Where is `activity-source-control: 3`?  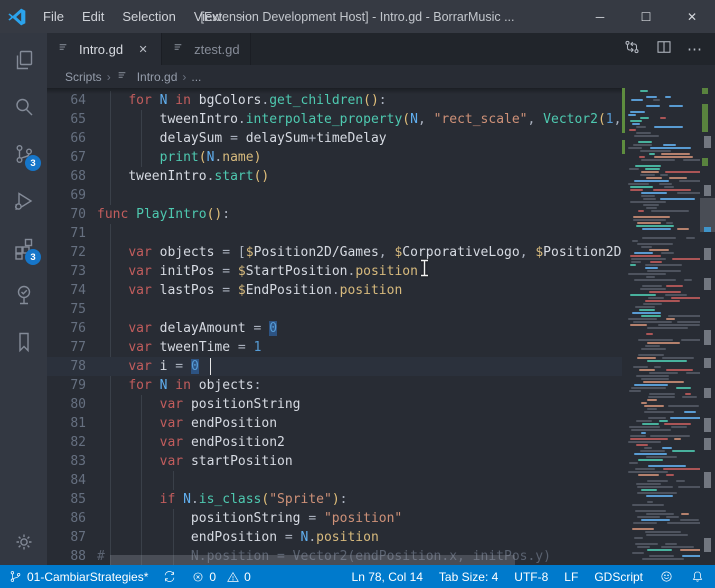 activity-source-control: 3 is located at coordinates (23, 153).